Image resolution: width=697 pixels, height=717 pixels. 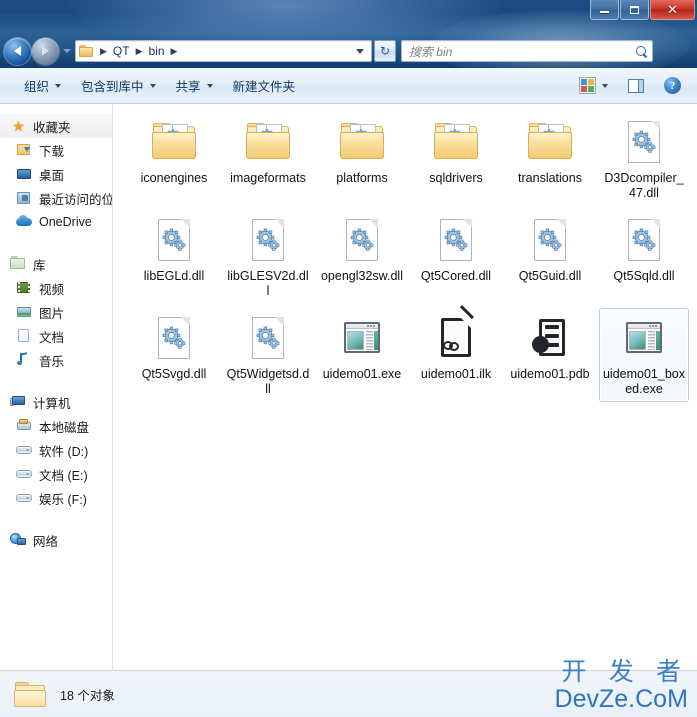 I want to click on back-button, so click(x=17, y=51).